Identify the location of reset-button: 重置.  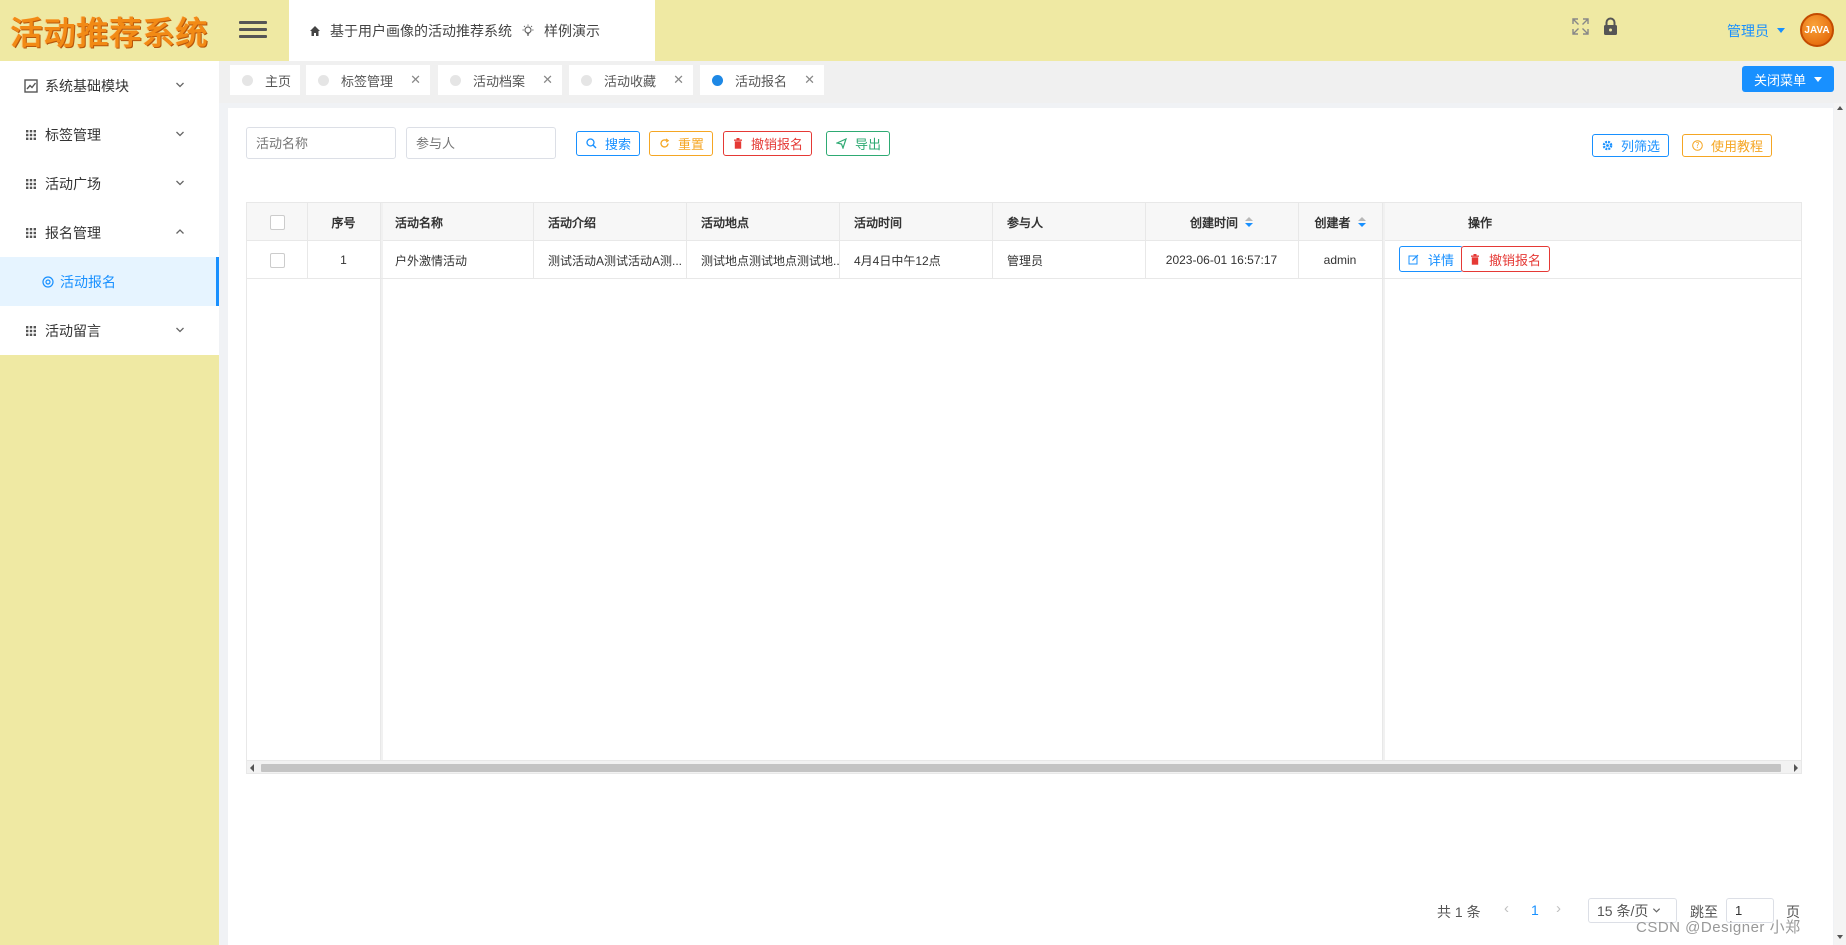
(681, 143).